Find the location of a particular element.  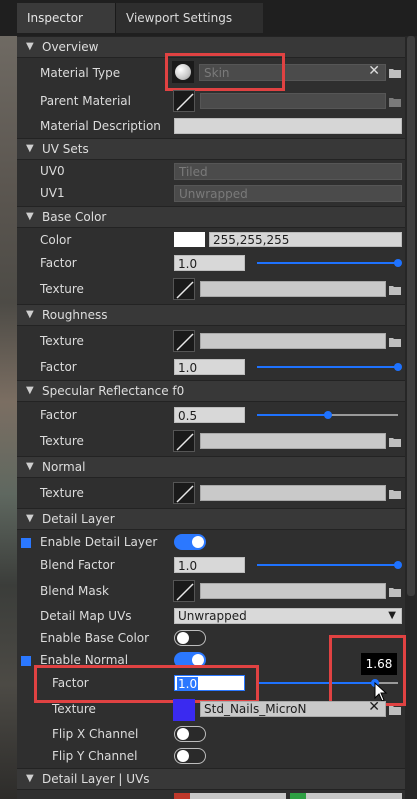

roughness-factor-slider-fill is located at coordinates (327, 367).